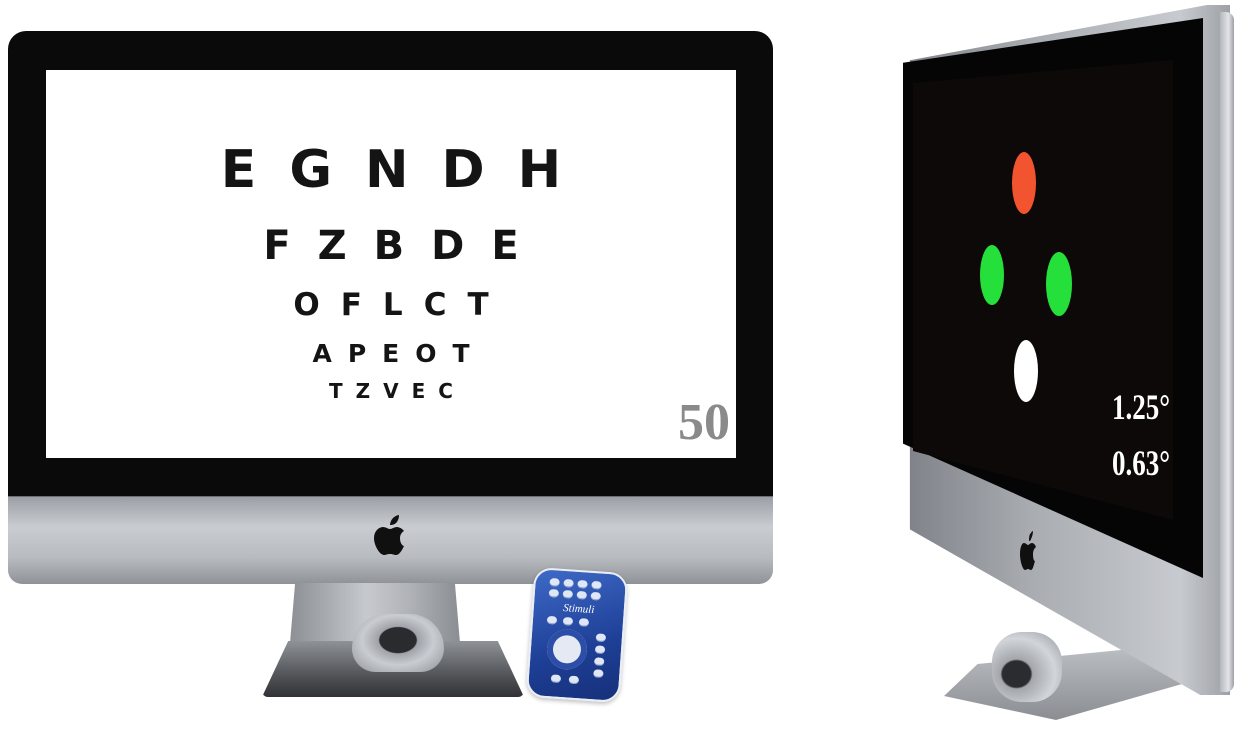 The width and height of the screenshot is (1239, 740). I want to click on remote-brand-label: Stimuli, so click(578, 609).